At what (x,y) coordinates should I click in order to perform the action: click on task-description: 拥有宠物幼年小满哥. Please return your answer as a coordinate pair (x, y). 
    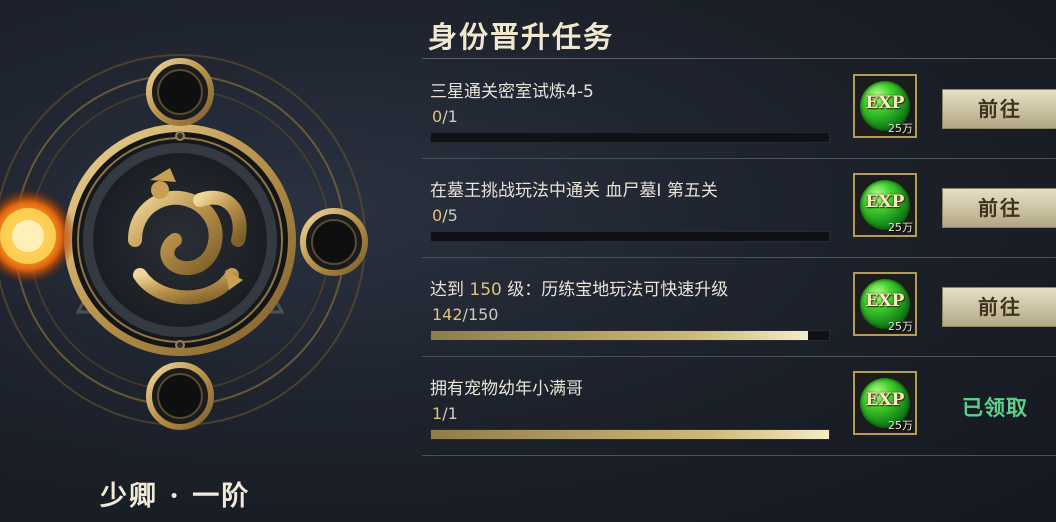
    Looking at the image, I should click on (506, 389).